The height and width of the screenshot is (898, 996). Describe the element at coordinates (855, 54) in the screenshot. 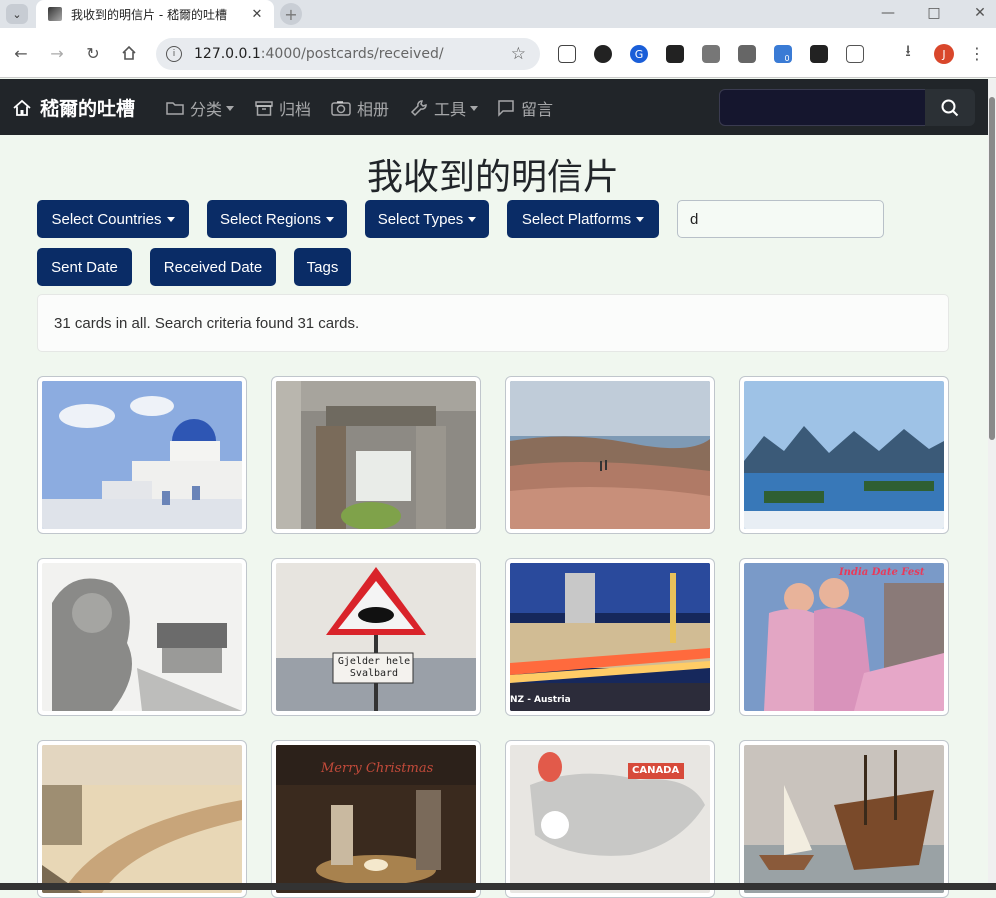

I see `puzzle-icon` at that location.